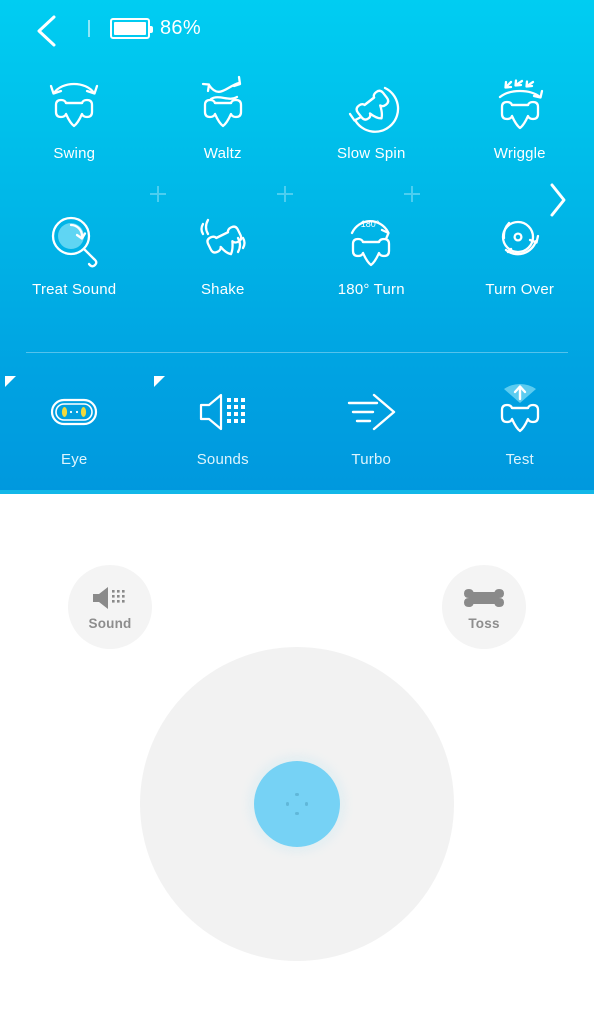 Image resolution: width=594 pixels, height=1024 pixels. What do you see at coordinates (223, 106) in the screenshot?
I see `bone-waltz-icon` at bounding box center [223, 106].